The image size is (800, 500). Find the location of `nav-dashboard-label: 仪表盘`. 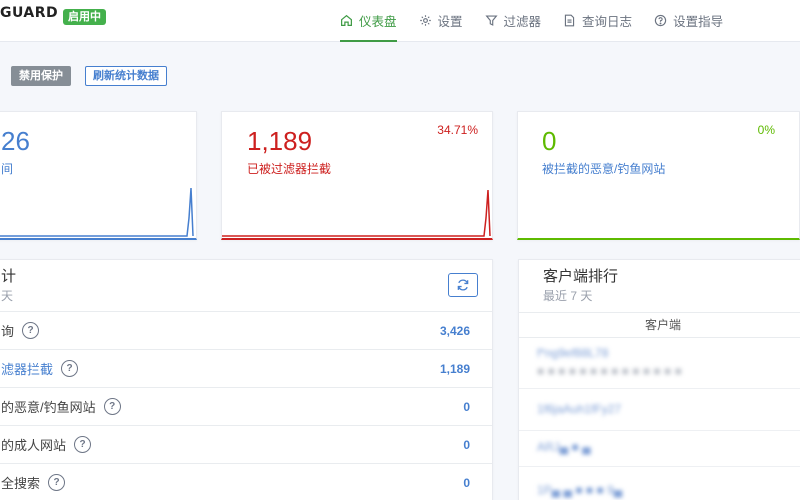

nav-dashboard-label: 仪表盘 is located at coordinates (378, 21).